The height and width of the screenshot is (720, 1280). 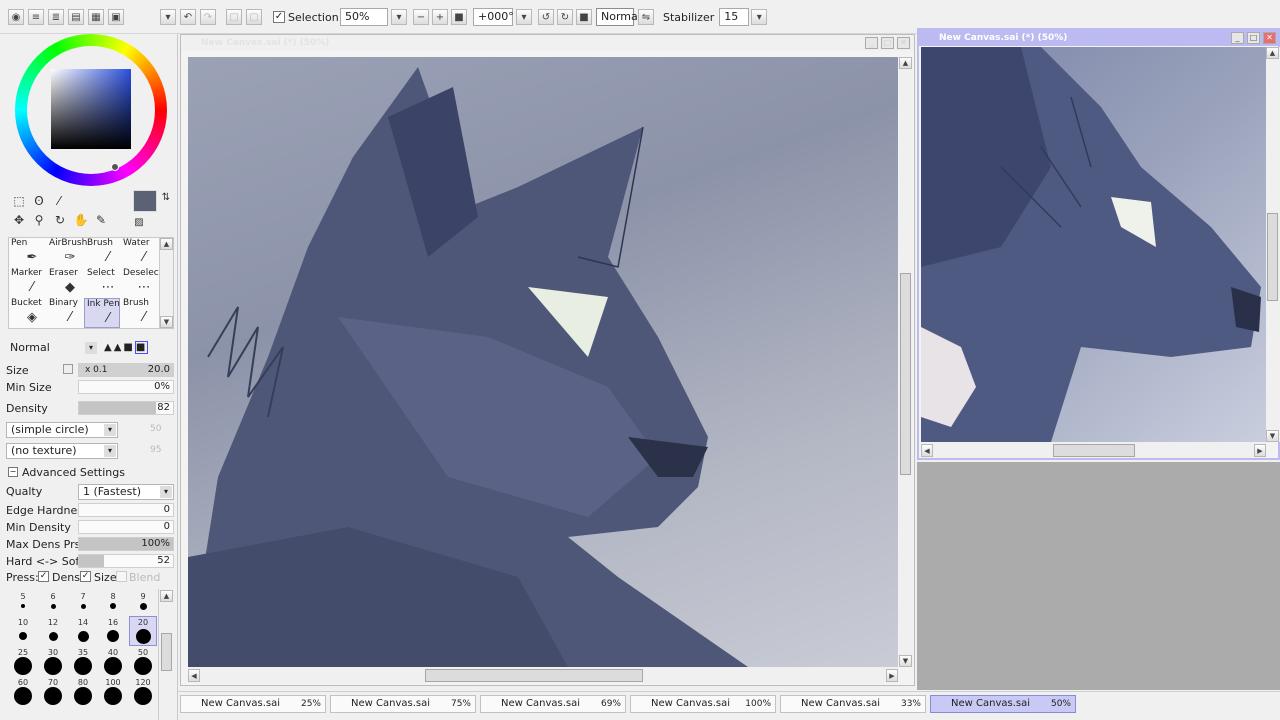 I want to click on brush-mode-dropdown: Normal ▾, so click(x=52, y=349).